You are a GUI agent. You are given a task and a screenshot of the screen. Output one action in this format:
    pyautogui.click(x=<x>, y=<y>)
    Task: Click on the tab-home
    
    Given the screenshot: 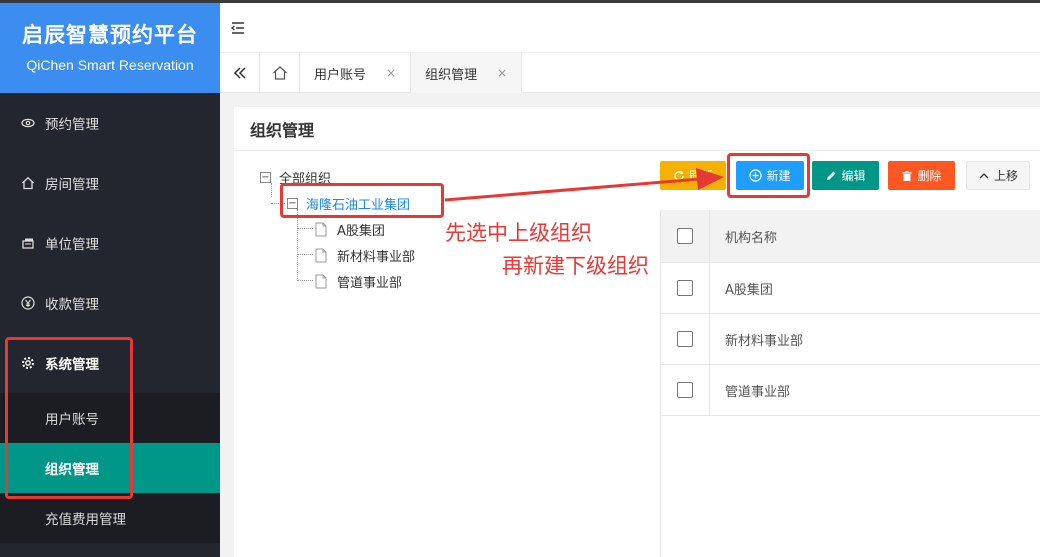 What is the action you would take?
    pyautogui.click(x=280, y=73)
    